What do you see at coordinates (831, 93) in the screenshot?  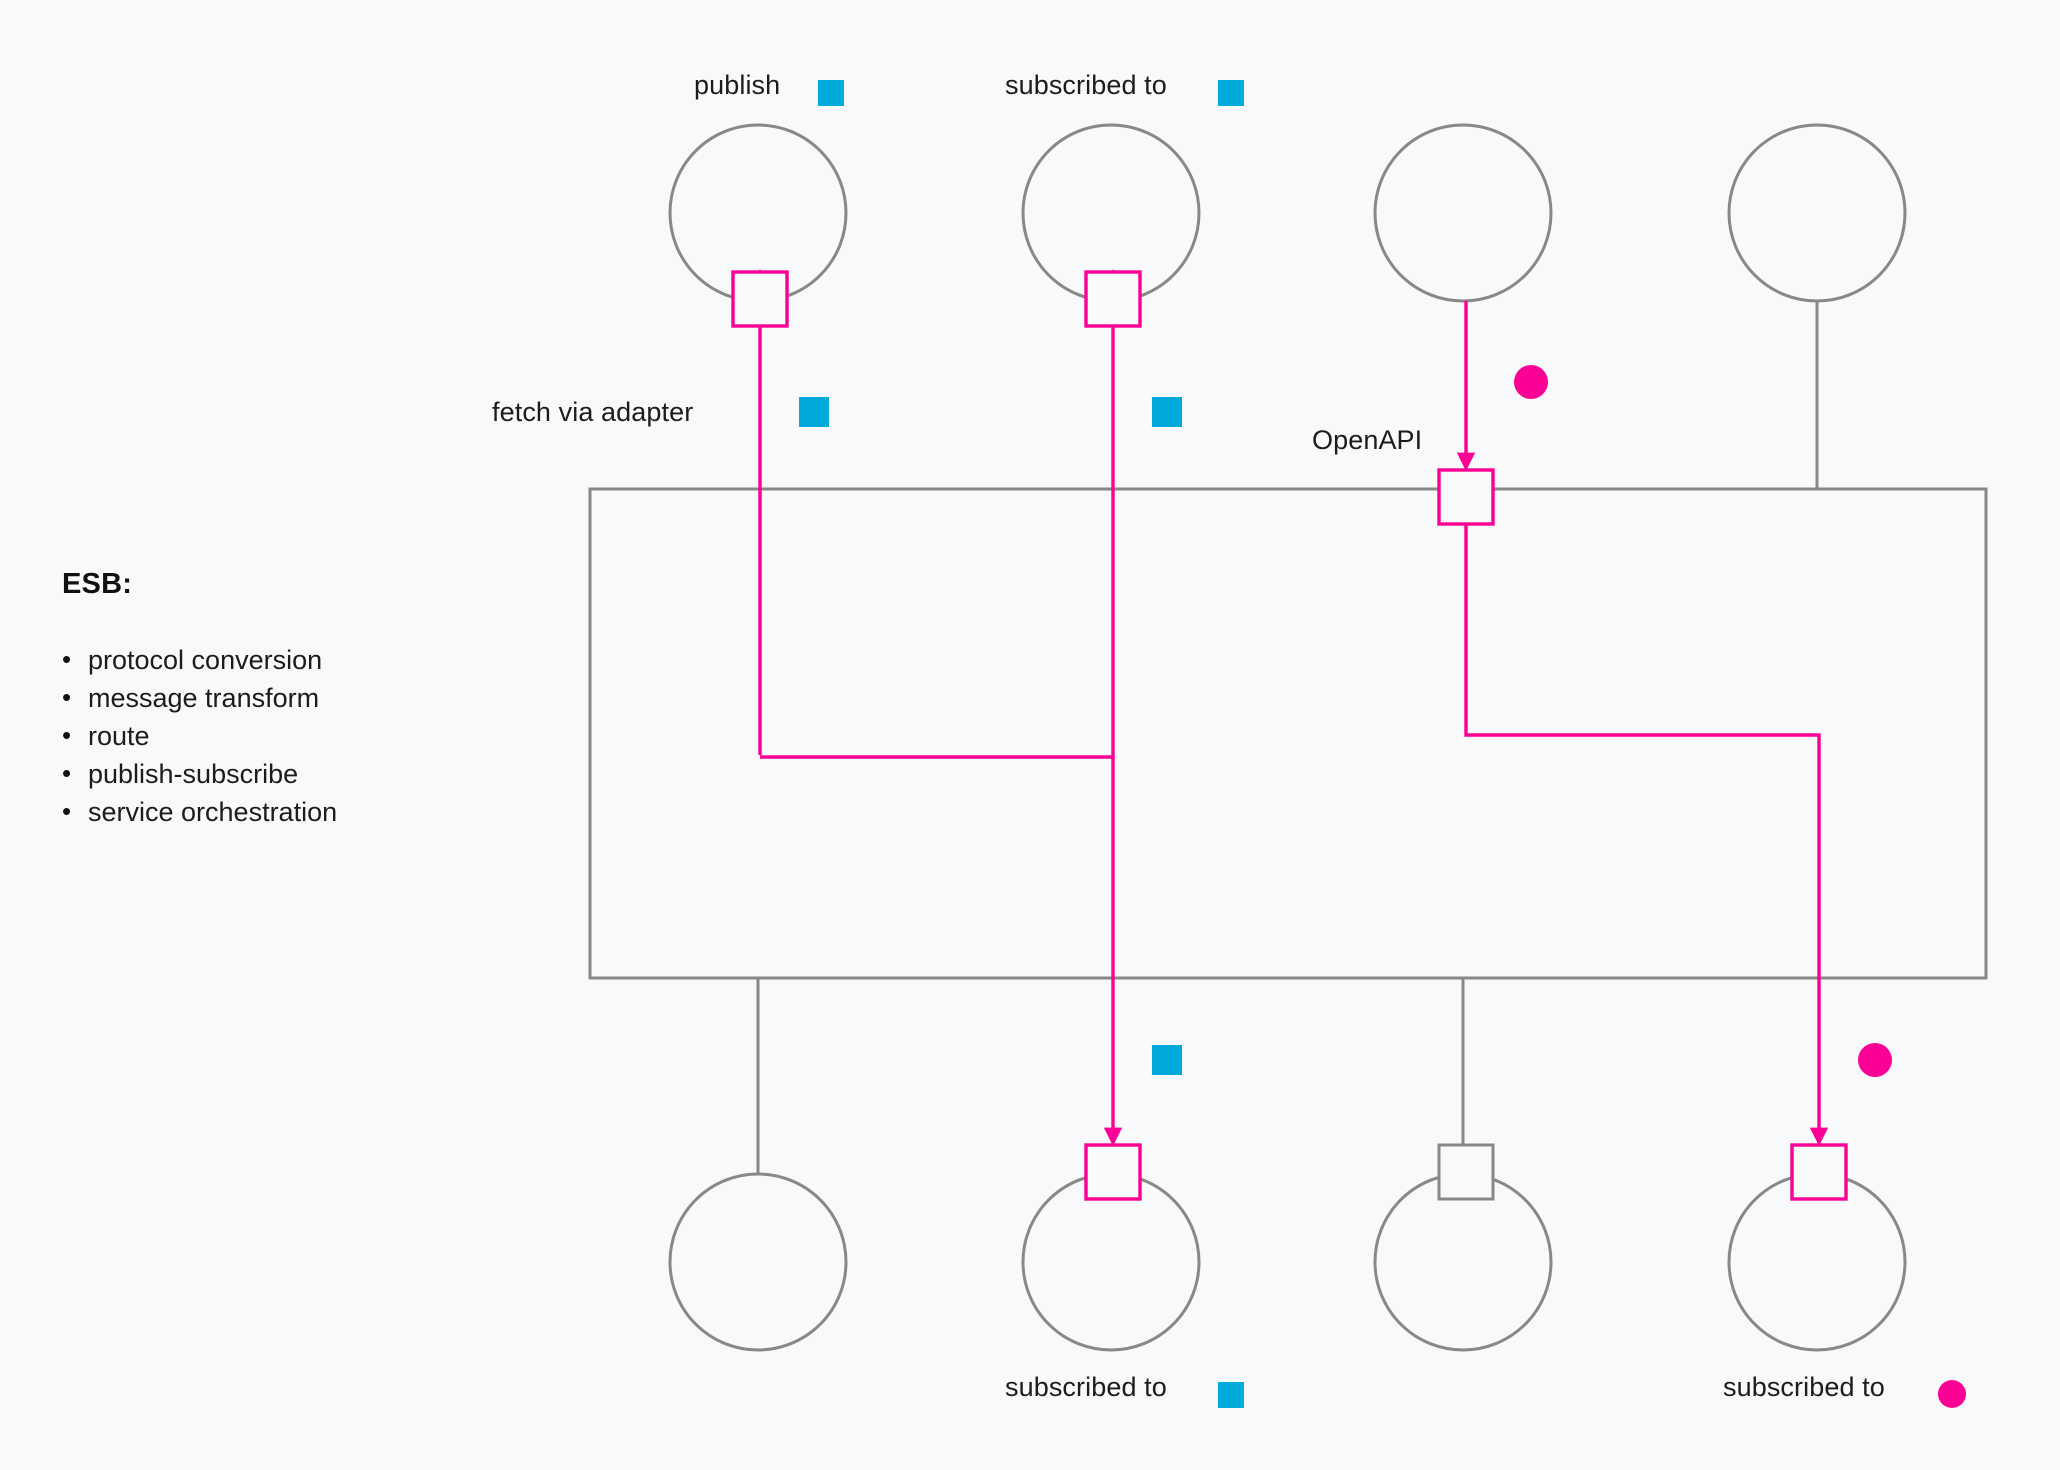 I see `publish-legend-square` at bounding box center [831, 93].